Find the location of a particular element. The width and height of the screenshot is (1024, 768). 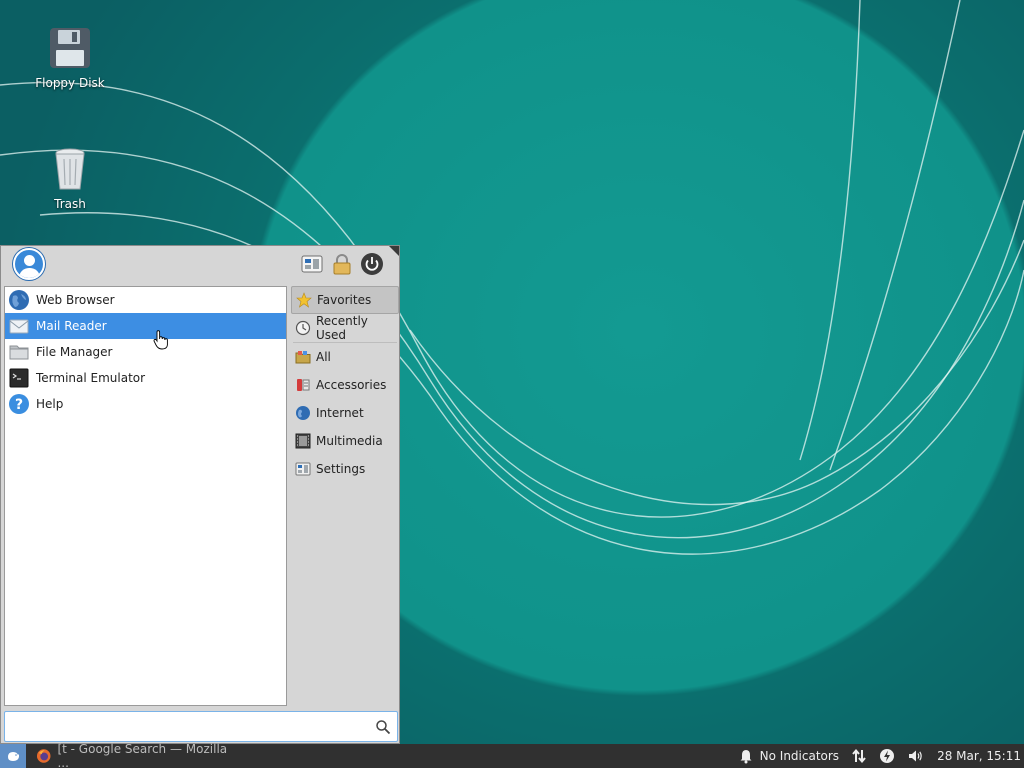

power-manager-icon is located at coordinates (887, 756).